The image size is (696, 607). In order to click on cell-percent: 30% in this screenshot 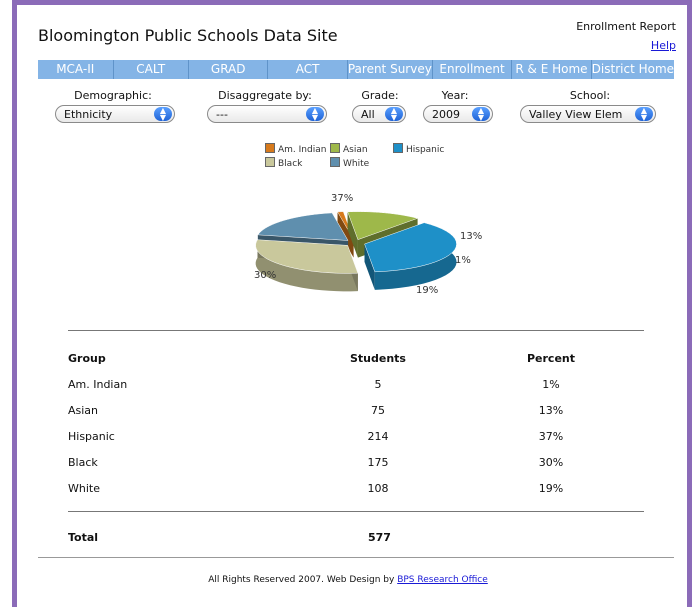, I will do `click(551, 462)`.